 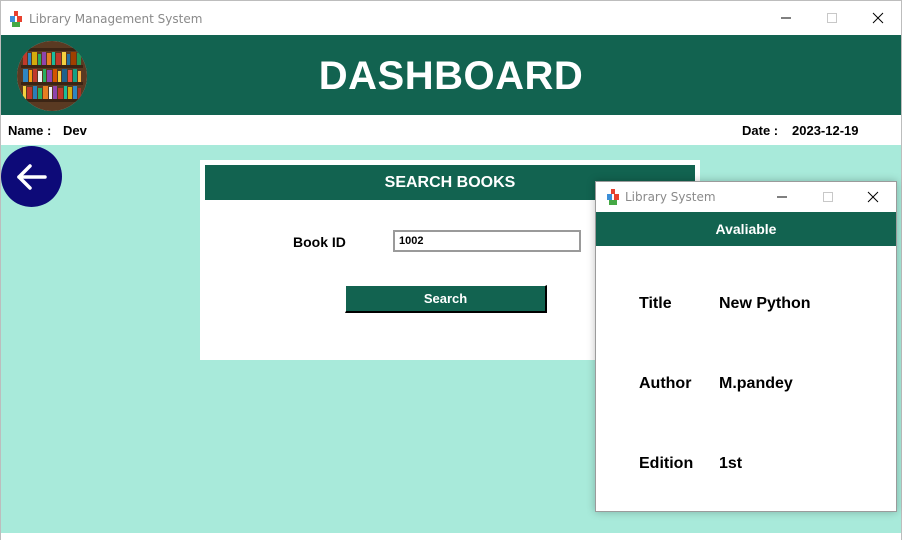 I want to click on popup-maximize-button, so click(x=828, y=197).